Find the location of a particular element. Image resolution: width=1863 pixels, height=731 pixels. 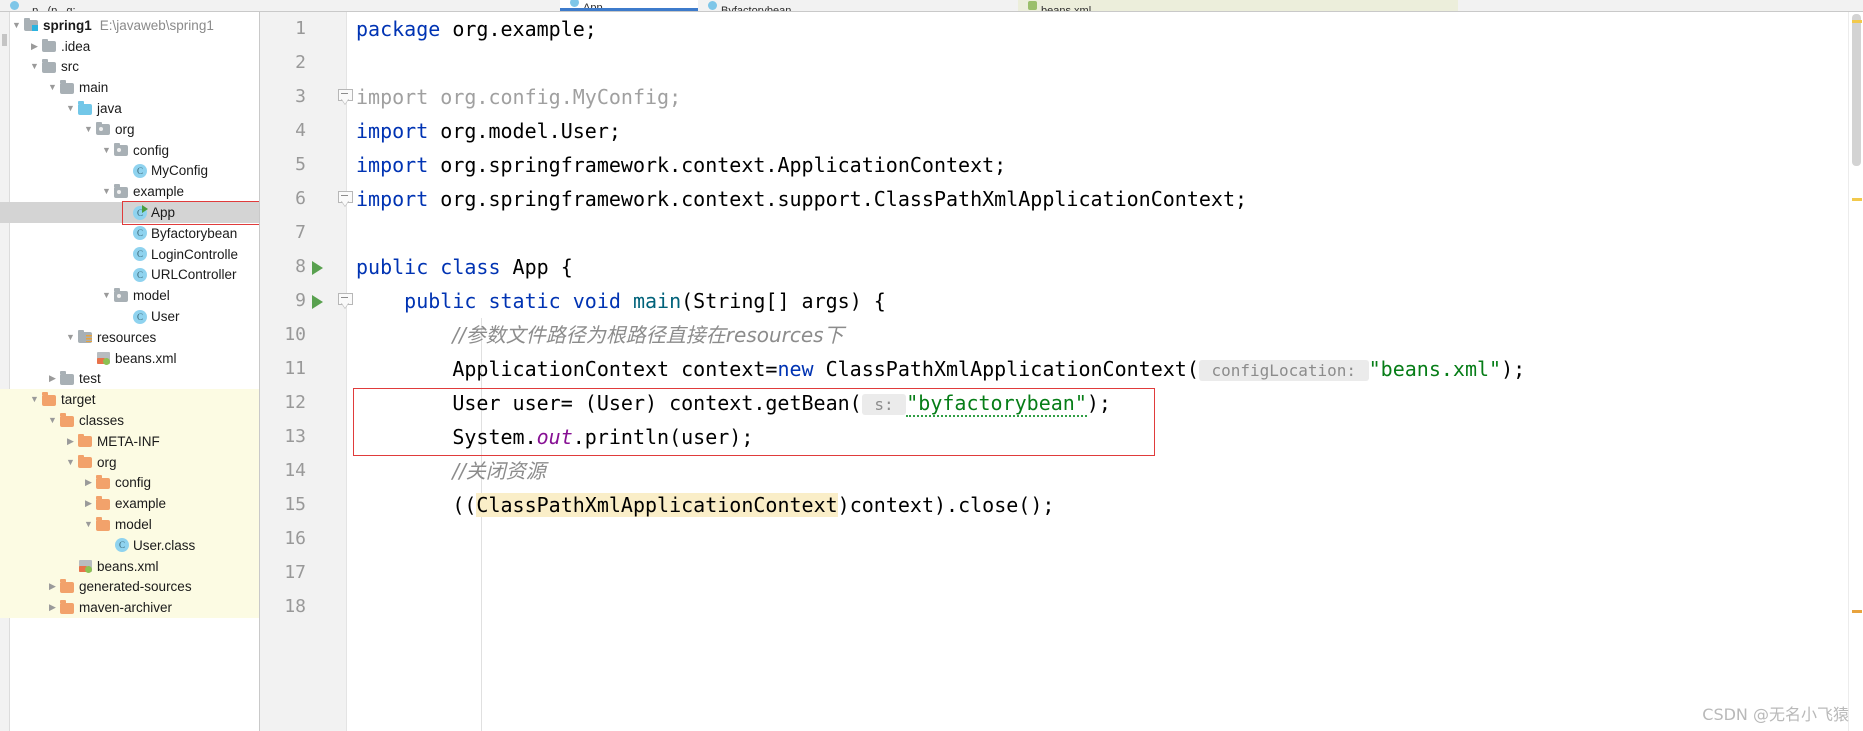

tree-item-urlcontroller: ▶CURLController is located at coordinates (129, 275).